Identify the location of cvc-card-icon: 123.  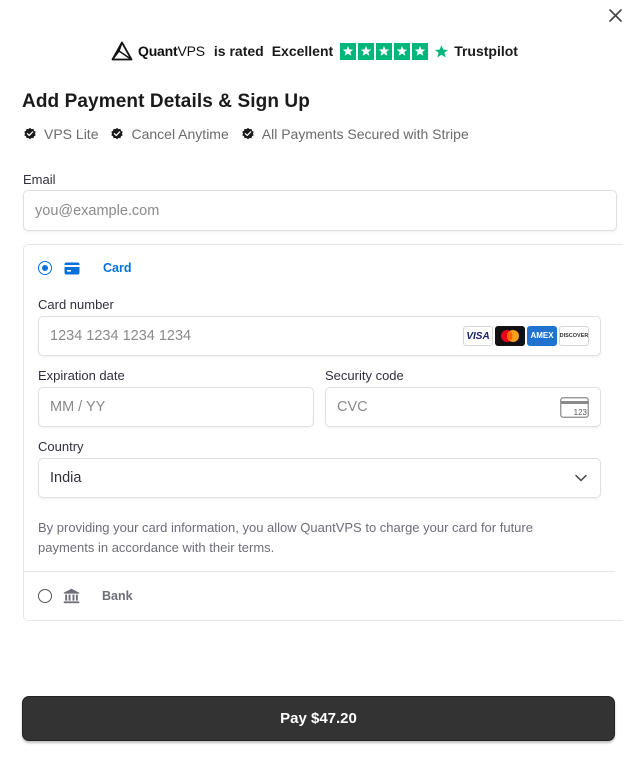
(574, 407).